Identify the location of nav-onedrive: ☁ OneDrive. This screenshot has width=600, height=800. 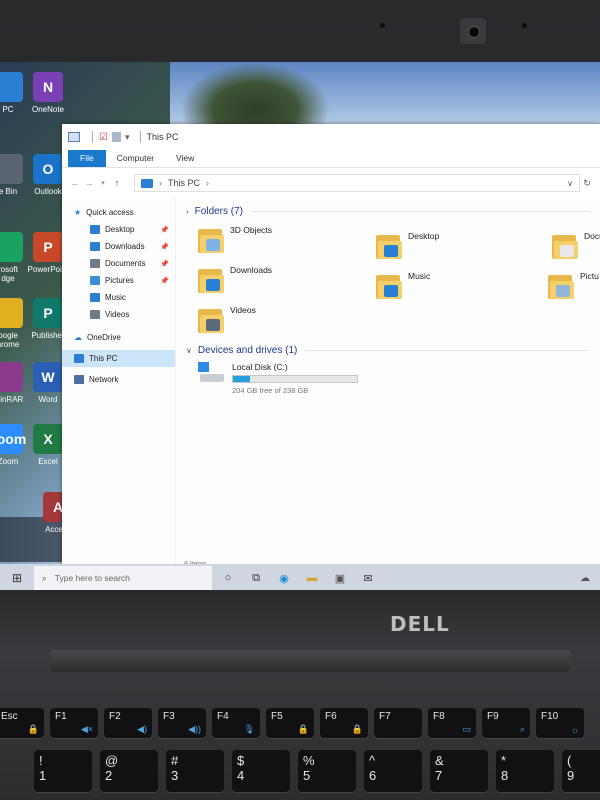
(118, 337).